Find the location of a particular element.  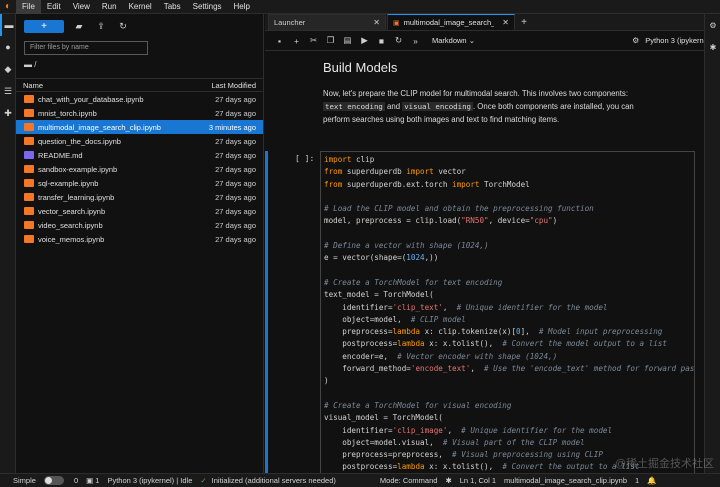

lsp-status: Initialized (additional servers needed) is located at coordinates (274, 480).